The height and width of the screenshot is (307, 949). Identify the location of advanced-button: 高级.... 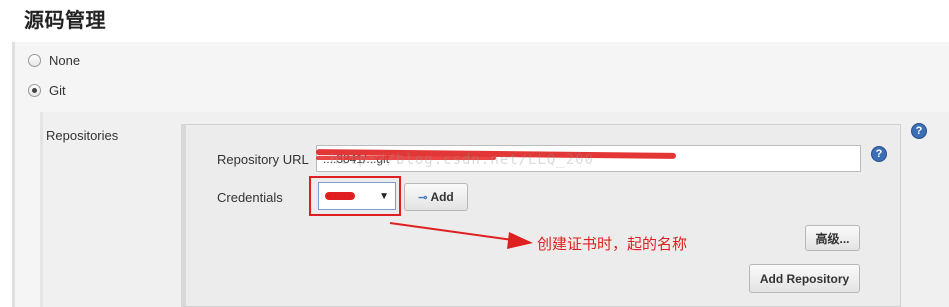
(832, 238).